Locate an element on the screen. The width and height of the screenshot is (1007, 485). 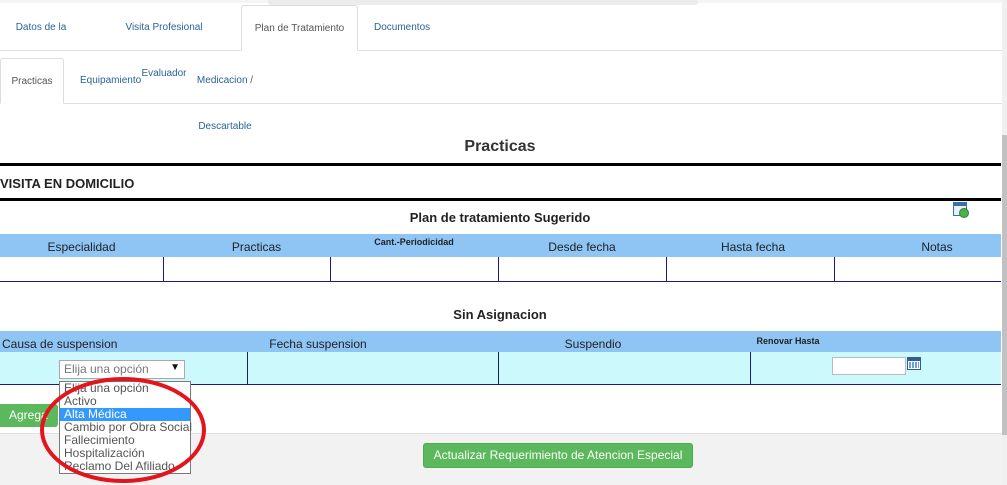
divider-bottom is located at coordinates (500, 199).